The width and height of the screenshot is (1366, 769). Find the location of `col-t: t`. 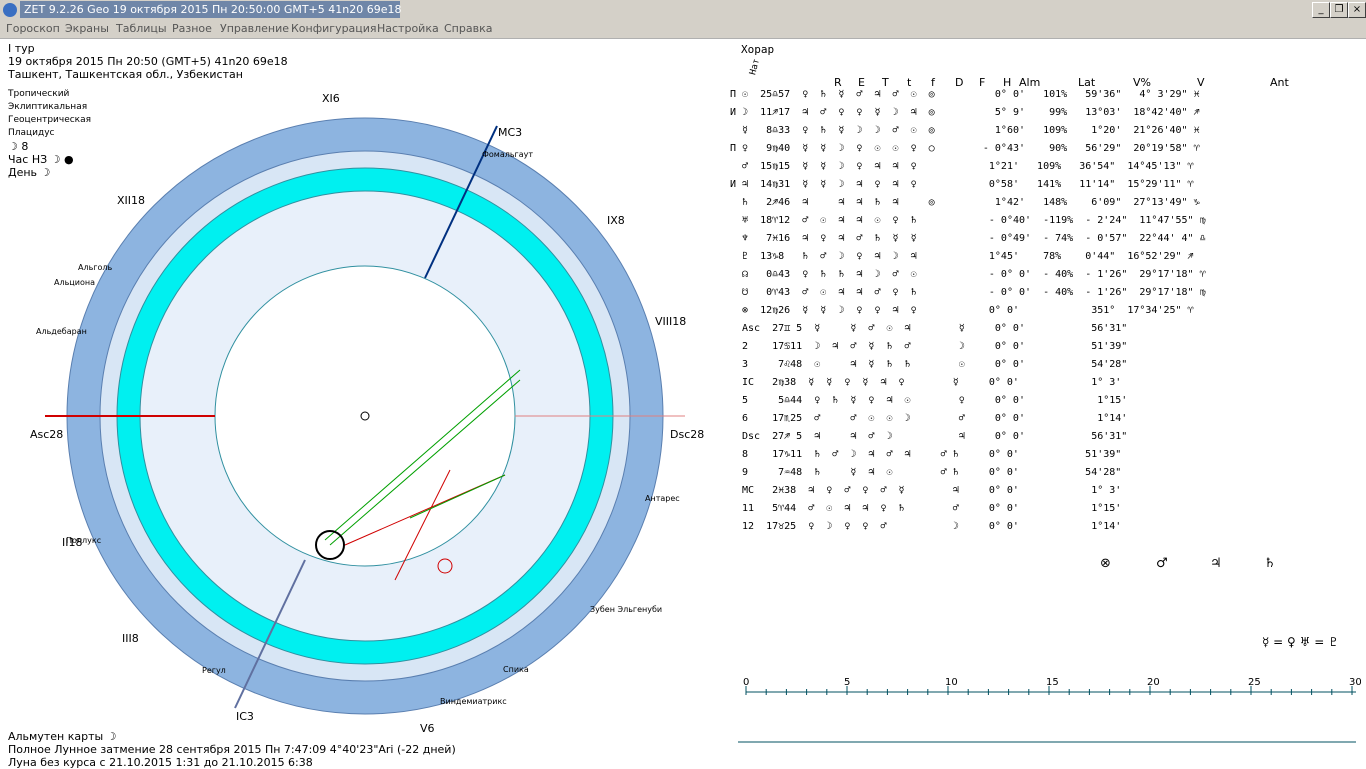

col-t: t is located at coordinates (909, 82).